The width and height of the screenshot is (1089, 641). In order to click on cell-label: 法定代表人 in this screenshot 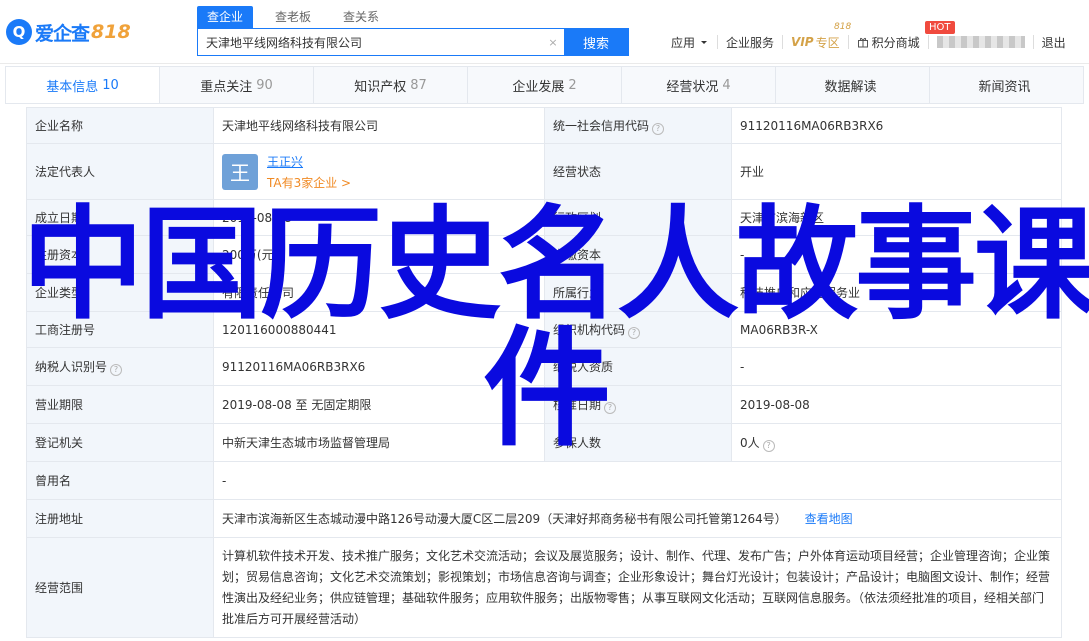, I will do `click(120, 171)`.